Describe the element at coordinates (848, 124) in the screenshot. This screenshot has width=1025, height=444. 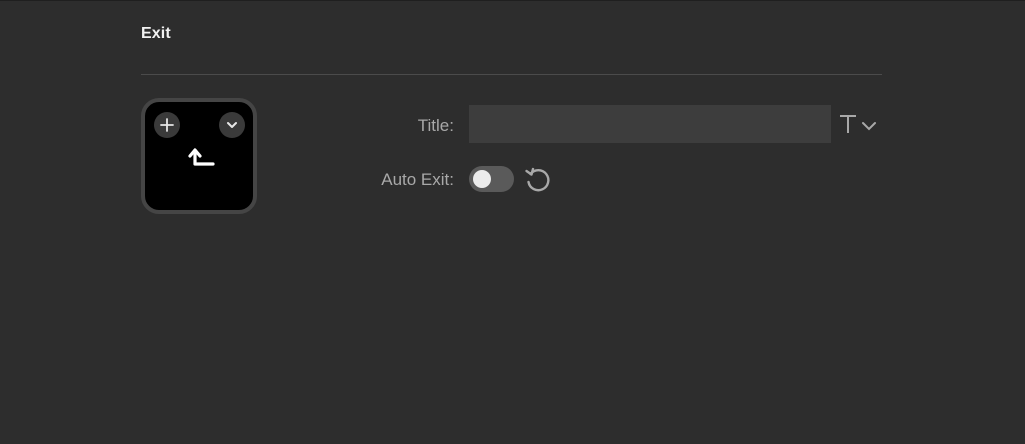
I see `text-style-icon` at that location.